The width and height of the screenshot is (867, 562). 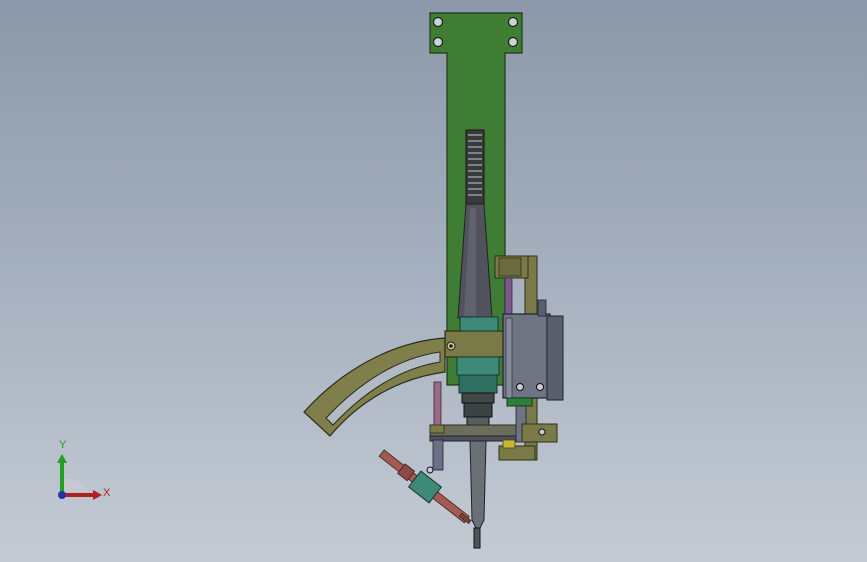 I want to click on spindle-housing-lower, so click(x=478, y=384).